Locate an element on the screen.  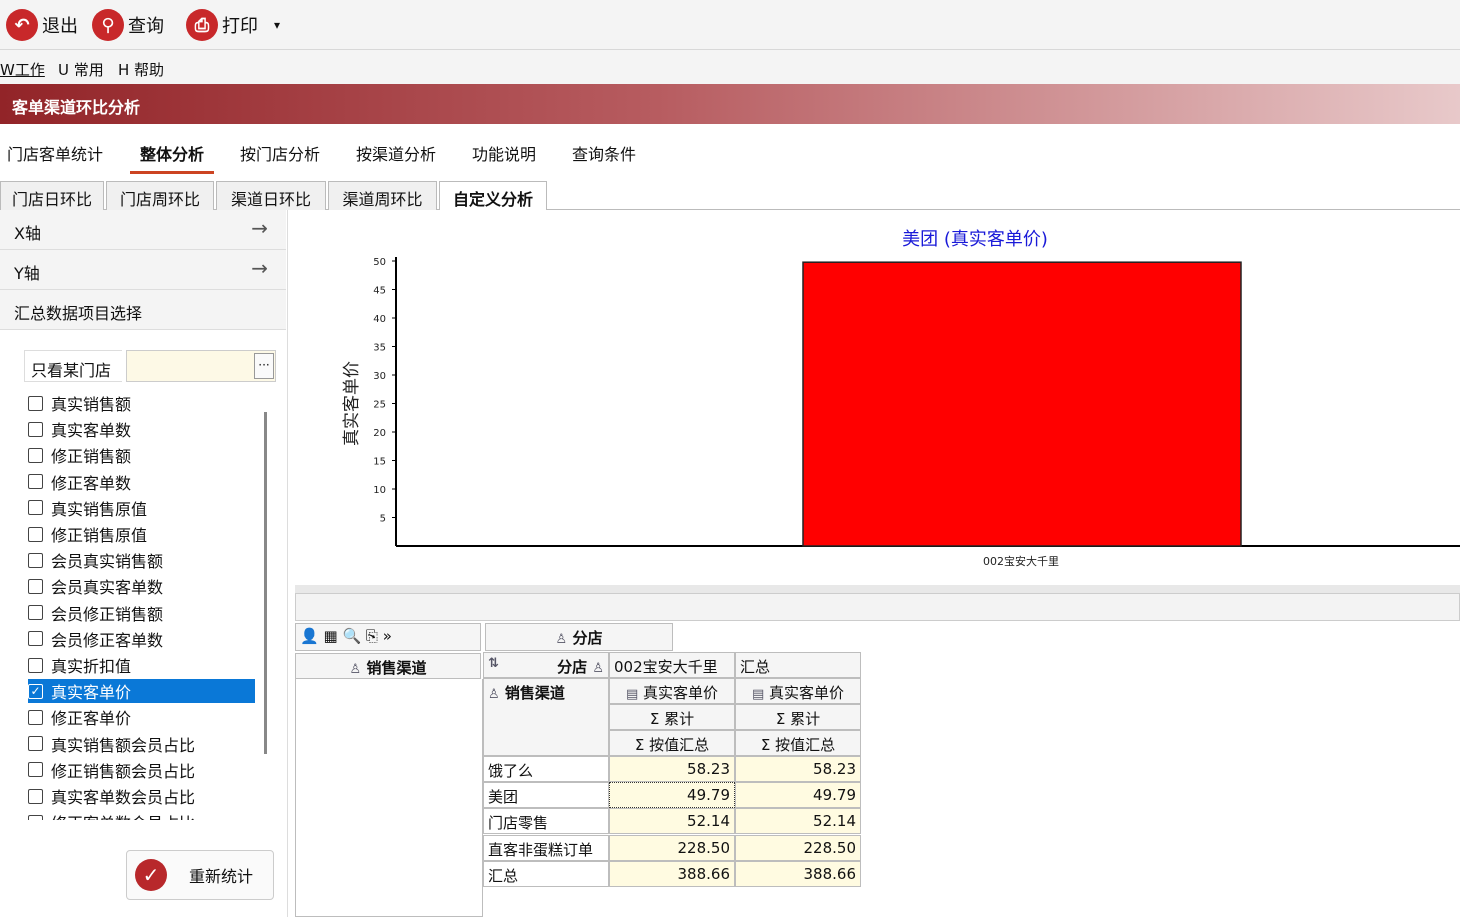
metric-checkbox-item: 修正销售额会员占比 is located at coordinates (141, 770).